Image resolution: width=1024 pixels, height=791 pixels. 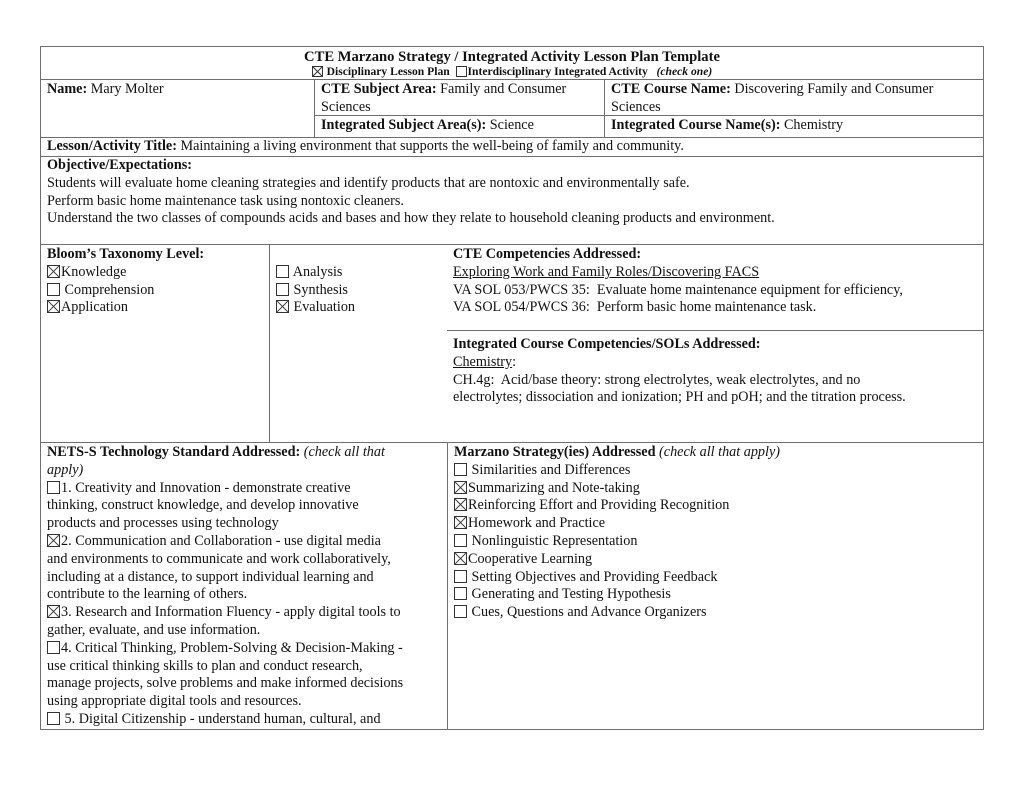 I want to click on nets-item-text: contribute to the learning of others., so click(x=147, y=594).